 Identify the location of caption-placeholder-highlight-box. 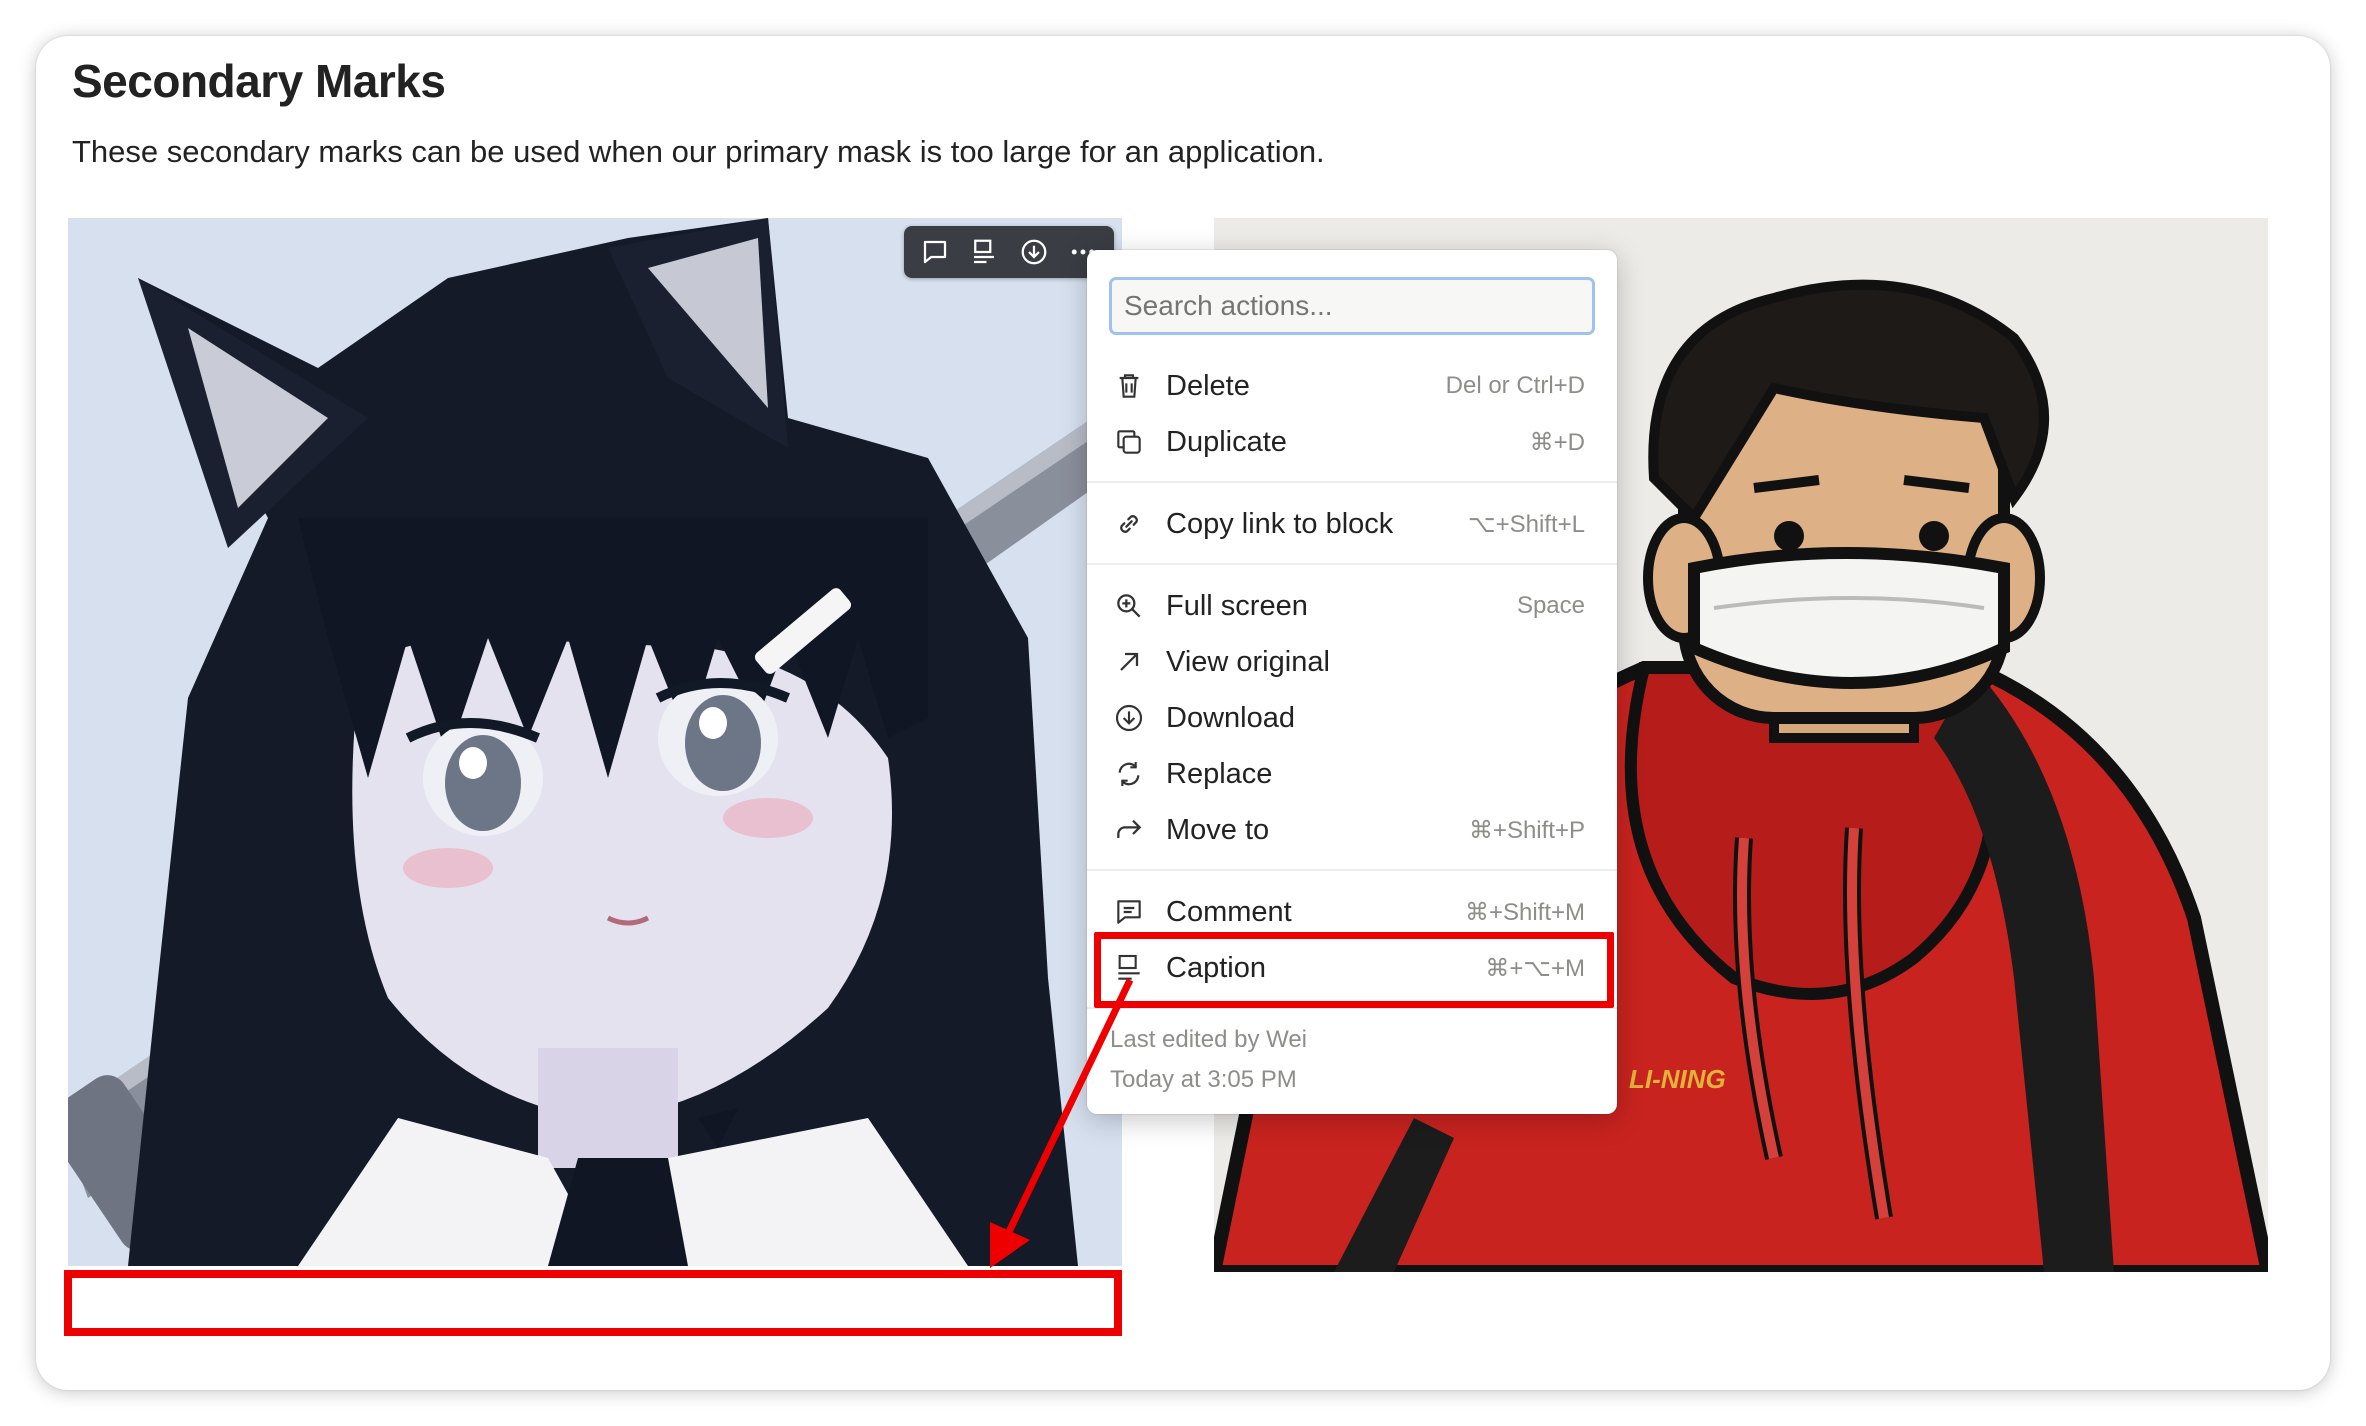
(593, 1303).